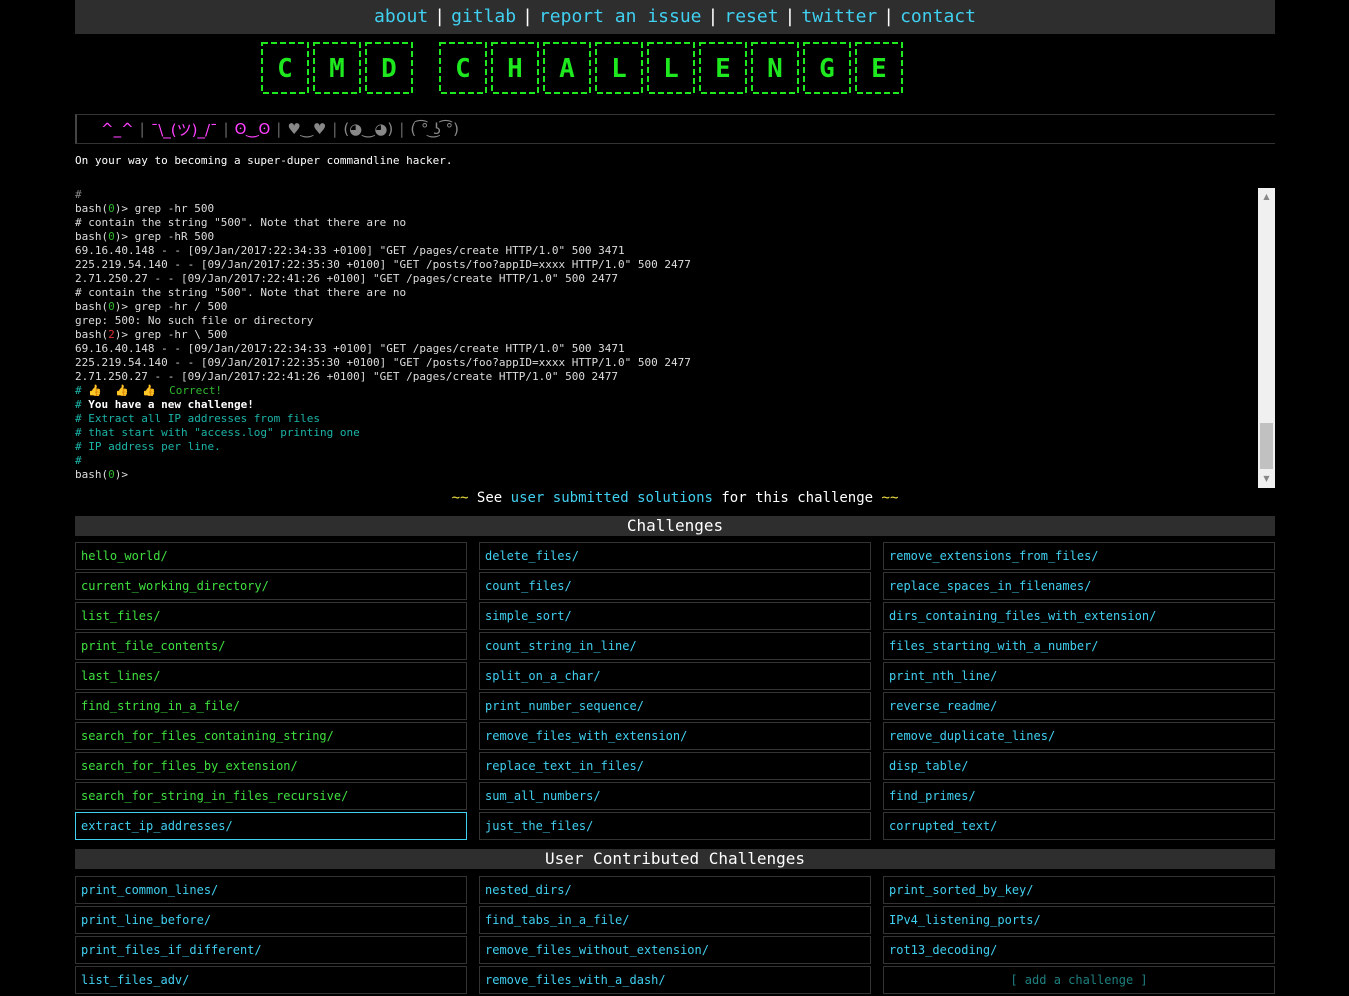 The height and width of the screenshot is (996, 1349). Describe the element at coordinates (1266, 446) in the screenshot. I see `scrollbar-thumb` at that location.